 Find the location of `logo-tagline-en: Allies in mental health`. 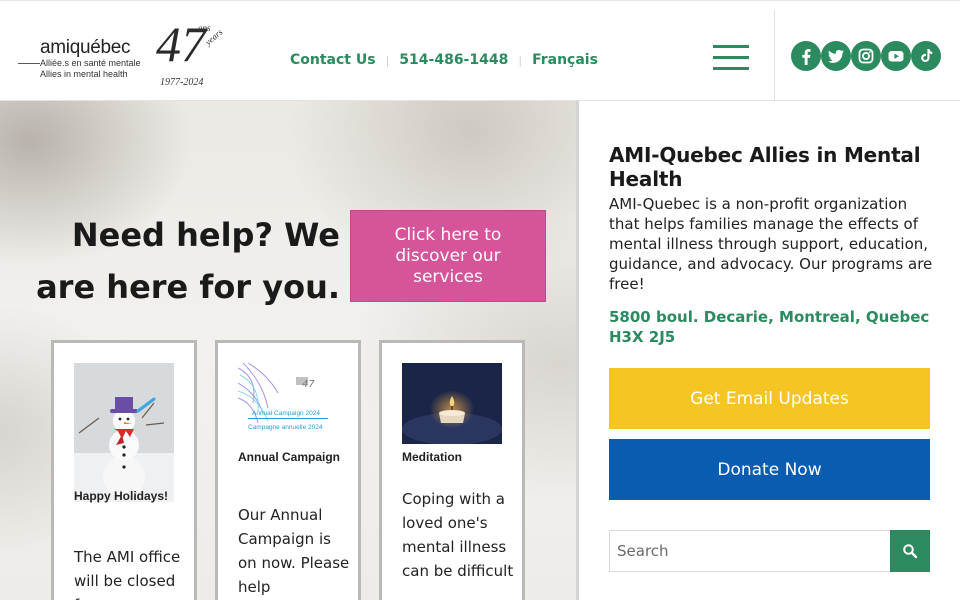

logo-tagline-en: Allies in mental health is located at coordinates (84, 74).